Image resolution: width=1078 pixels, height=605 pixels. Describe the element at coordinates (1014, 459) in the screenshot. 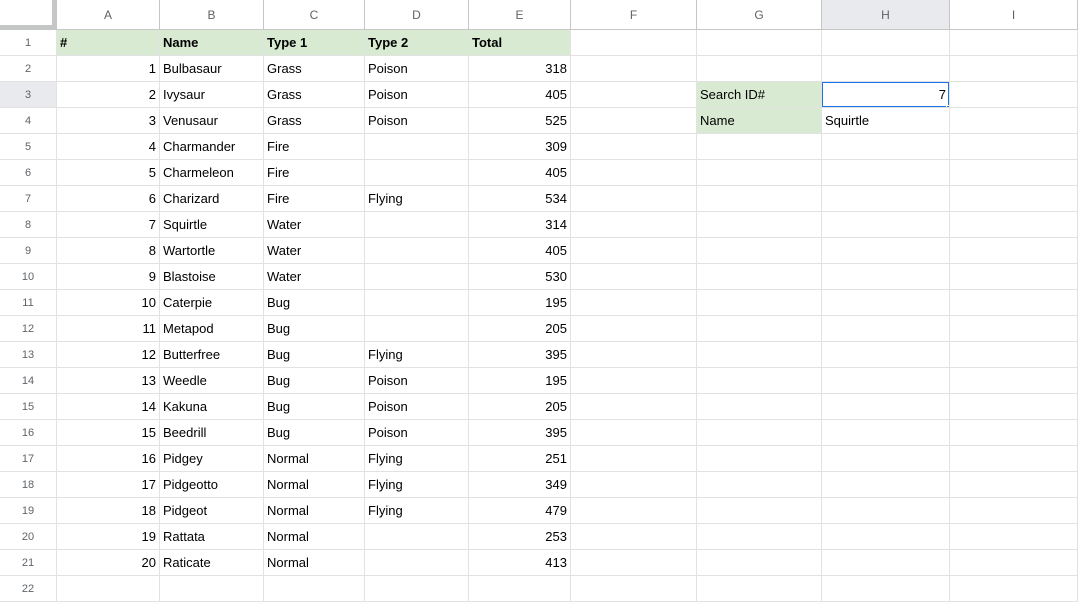

I see `cell-I17` at that location.